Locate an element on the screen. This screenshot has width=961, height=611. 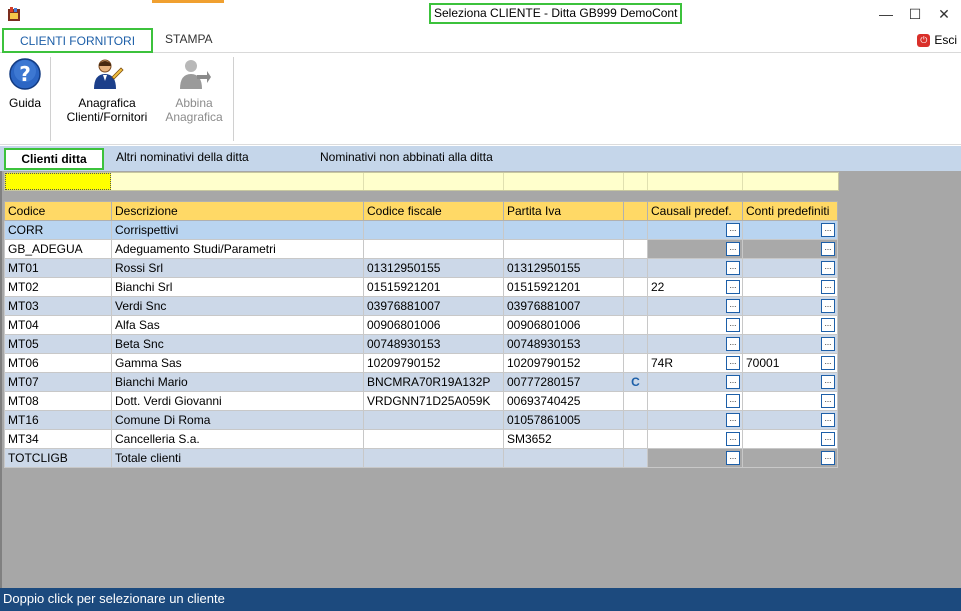
tab-nominativi-non-abbinati: Nominativi non abbinati alla ditta is located at coordinates (406, 157).